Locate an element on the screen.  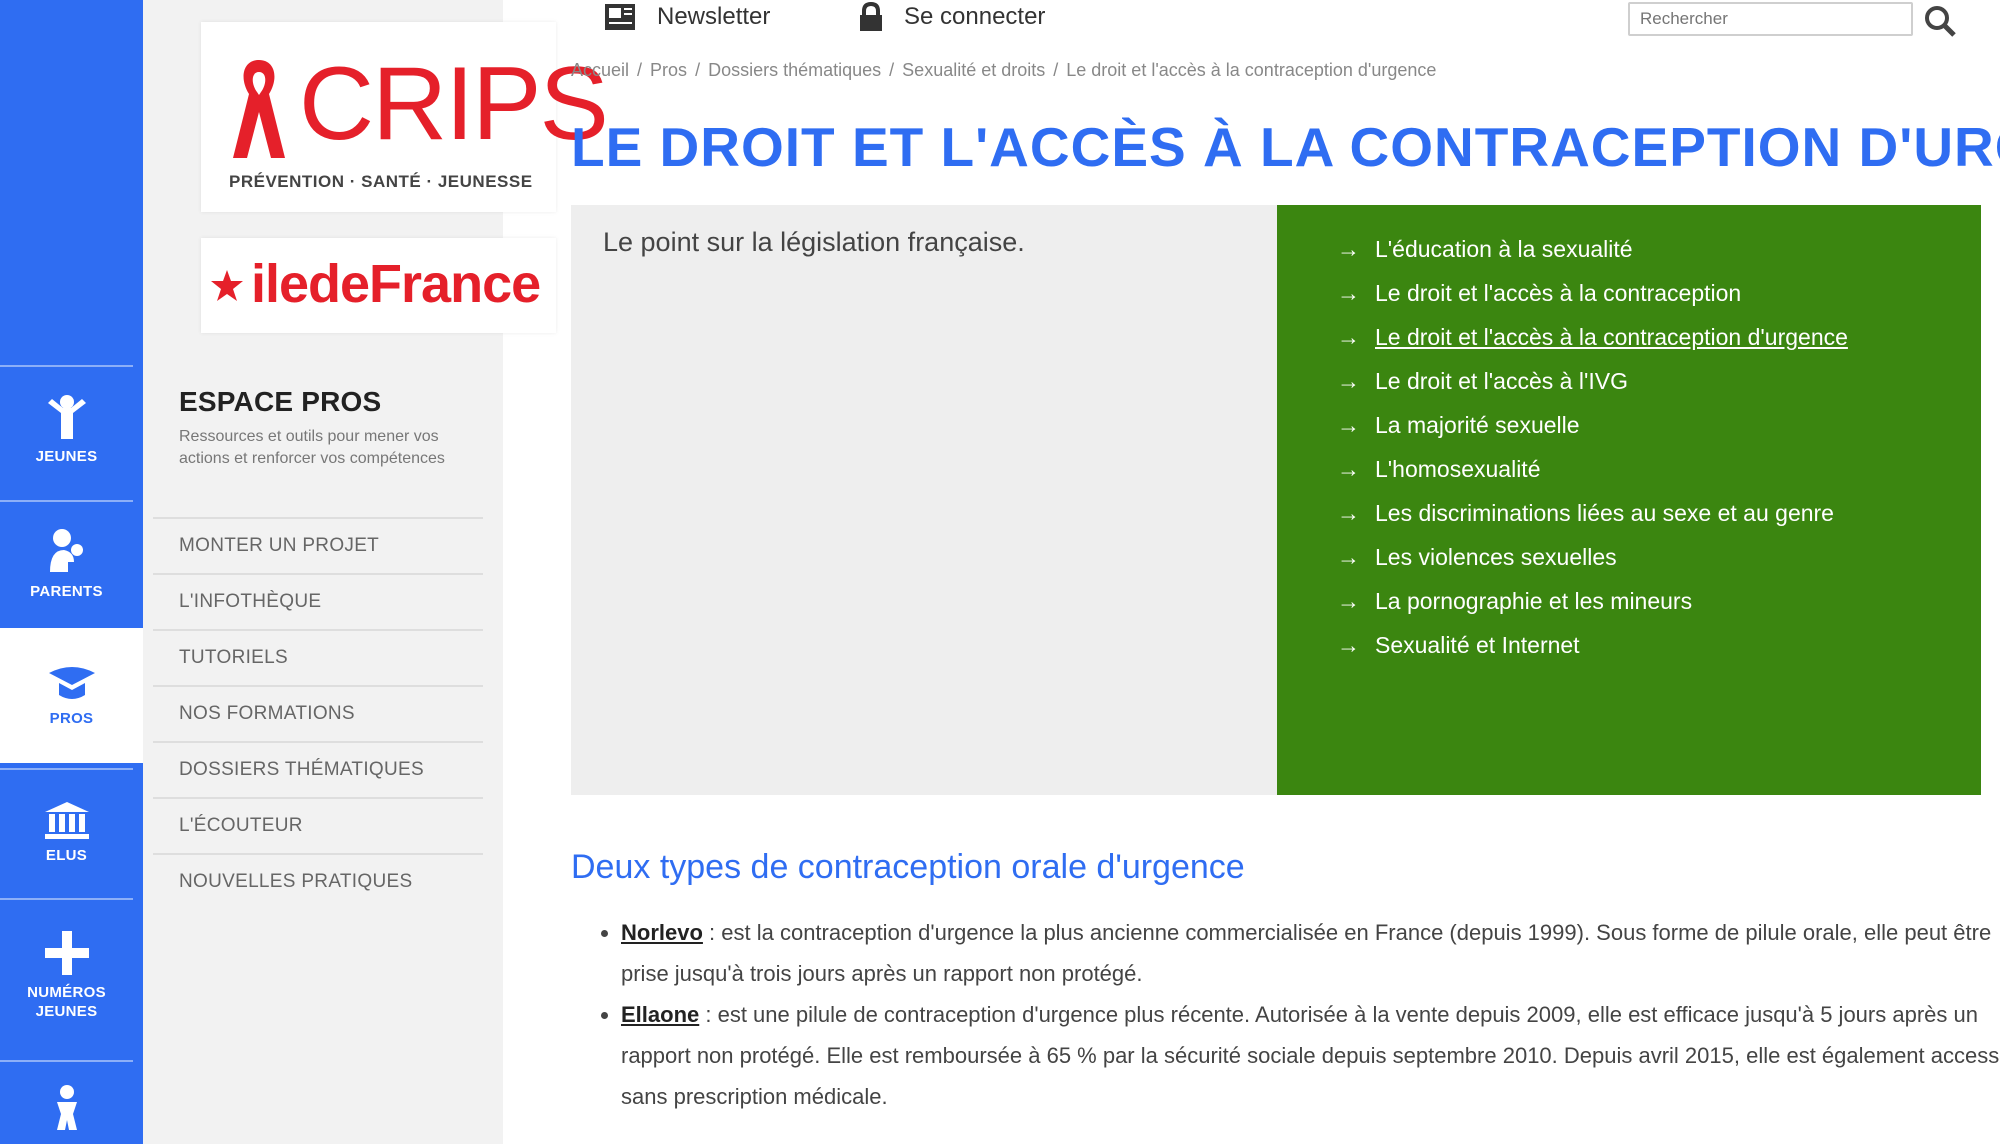
topic-link: → Le droit et l'accès à la contraception is located at coordinates (1629, 293).